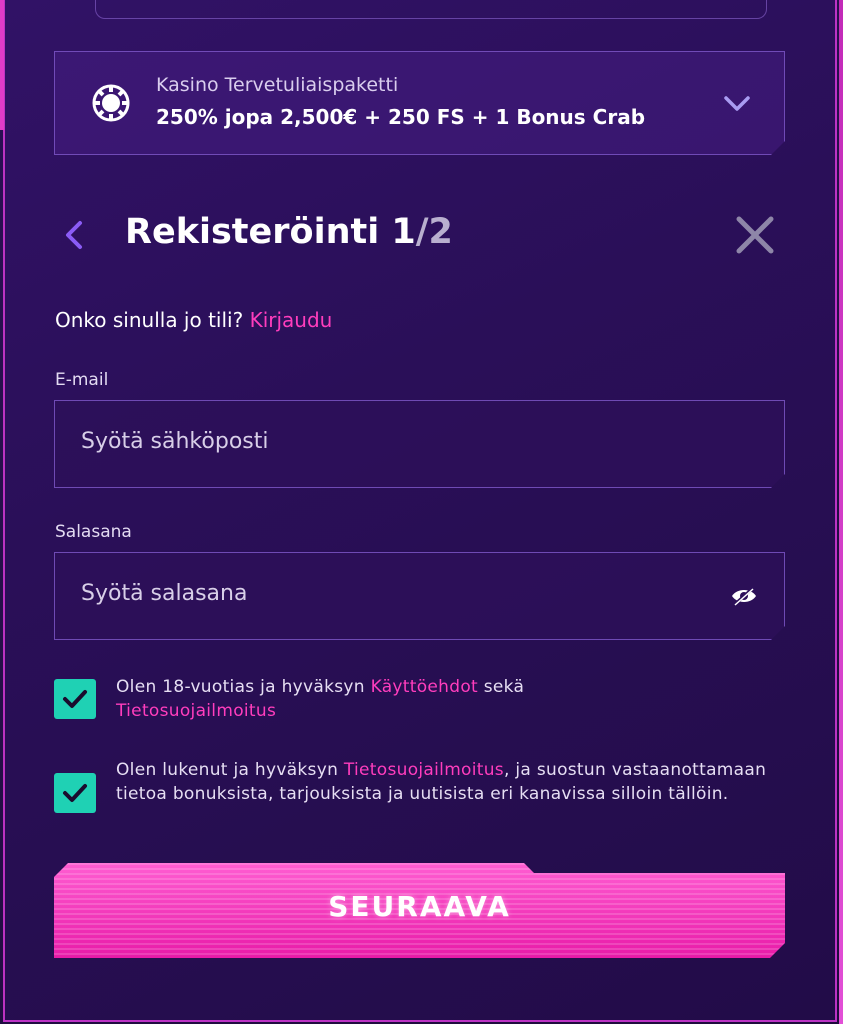 The image size is (843, 1024). What do you see at coordinates (434, 232) in the screenshot?
I see `title-step: /2` at bounding box center [434, 232].